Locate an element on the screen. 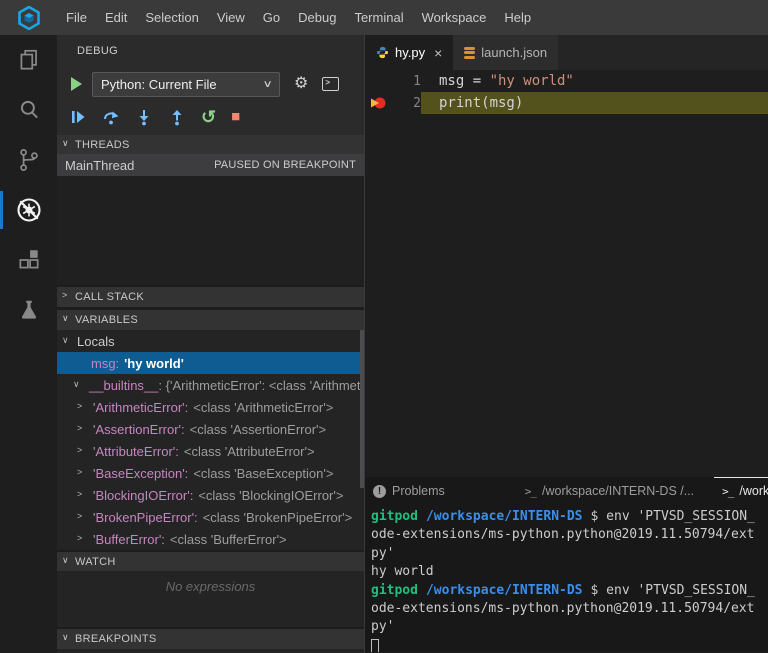 This screenshot has height=653, width=768. watch-section-header: ∨ WATCH is located at coordinates (210, 561).